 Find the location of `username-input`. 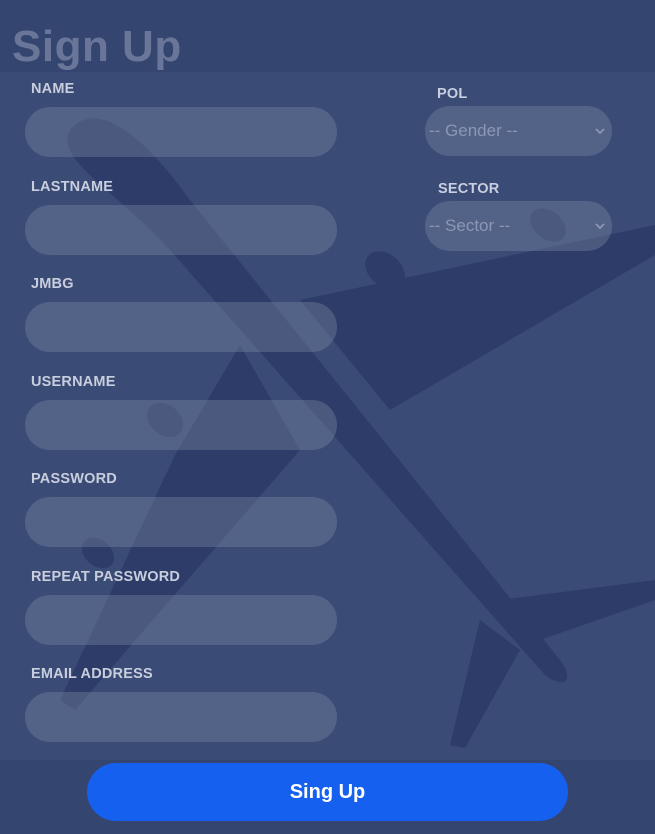

username-input is located at coordinates (181, 425).